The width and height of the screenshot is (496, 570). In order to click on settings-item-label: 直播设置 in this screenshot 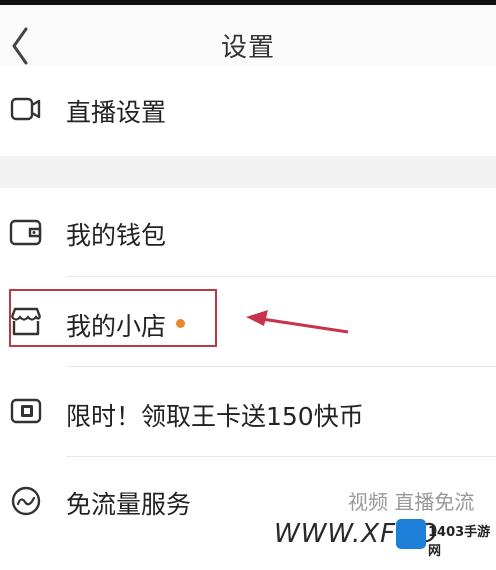, I will do `click(116, 112)`.